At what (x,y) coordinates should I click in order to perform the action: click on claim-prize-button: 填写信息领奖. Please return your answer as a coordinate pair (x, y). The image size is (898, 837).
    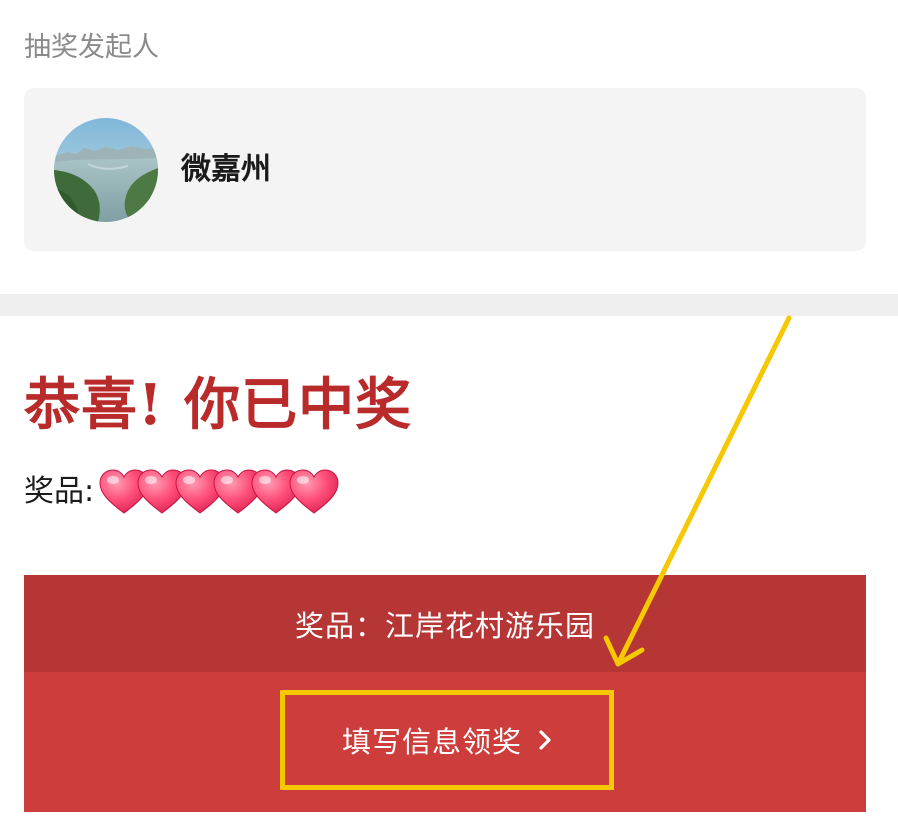
    Looking at the image, I should click on (447, 740).